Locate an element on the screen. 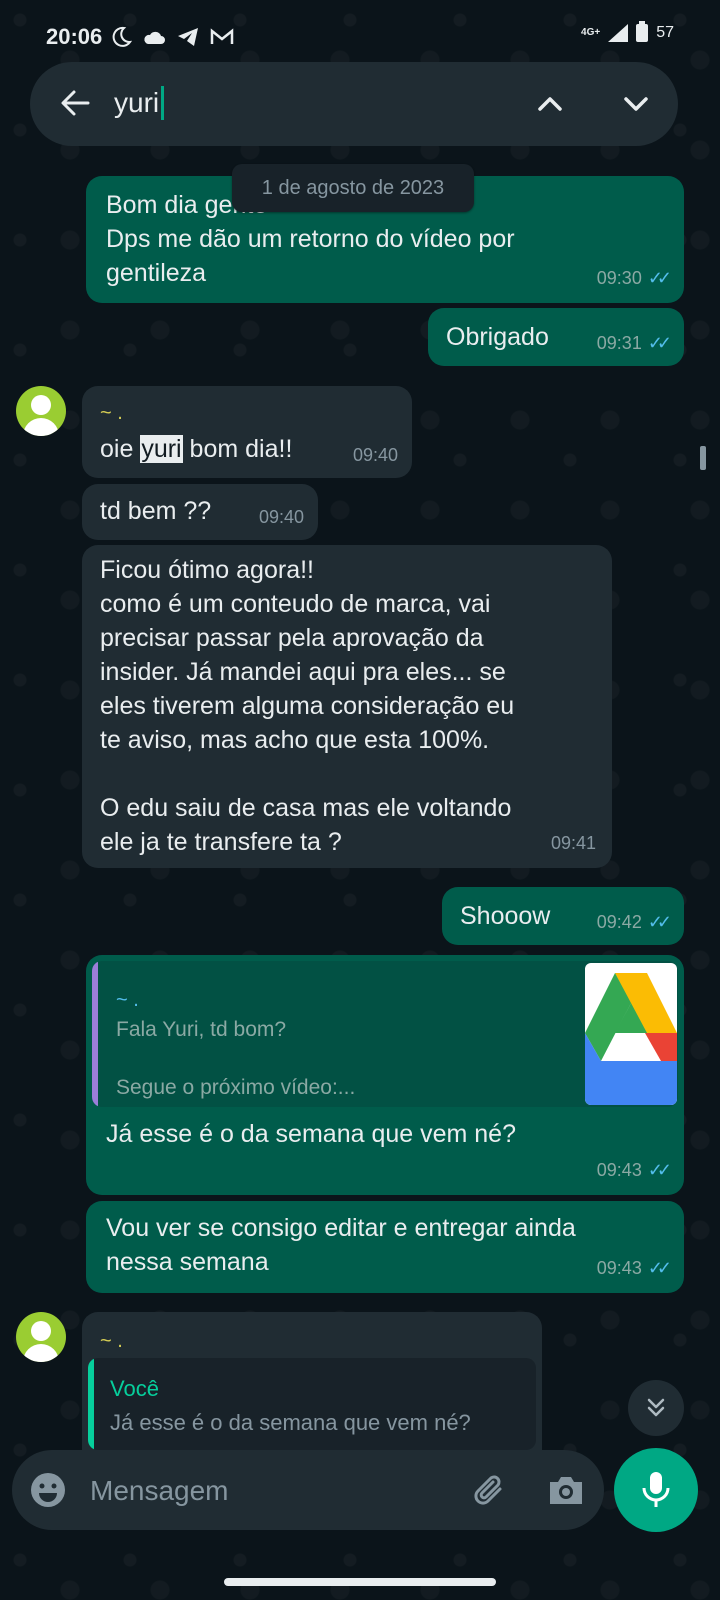  search-bar: yuri is located at coordinates (354, 104).